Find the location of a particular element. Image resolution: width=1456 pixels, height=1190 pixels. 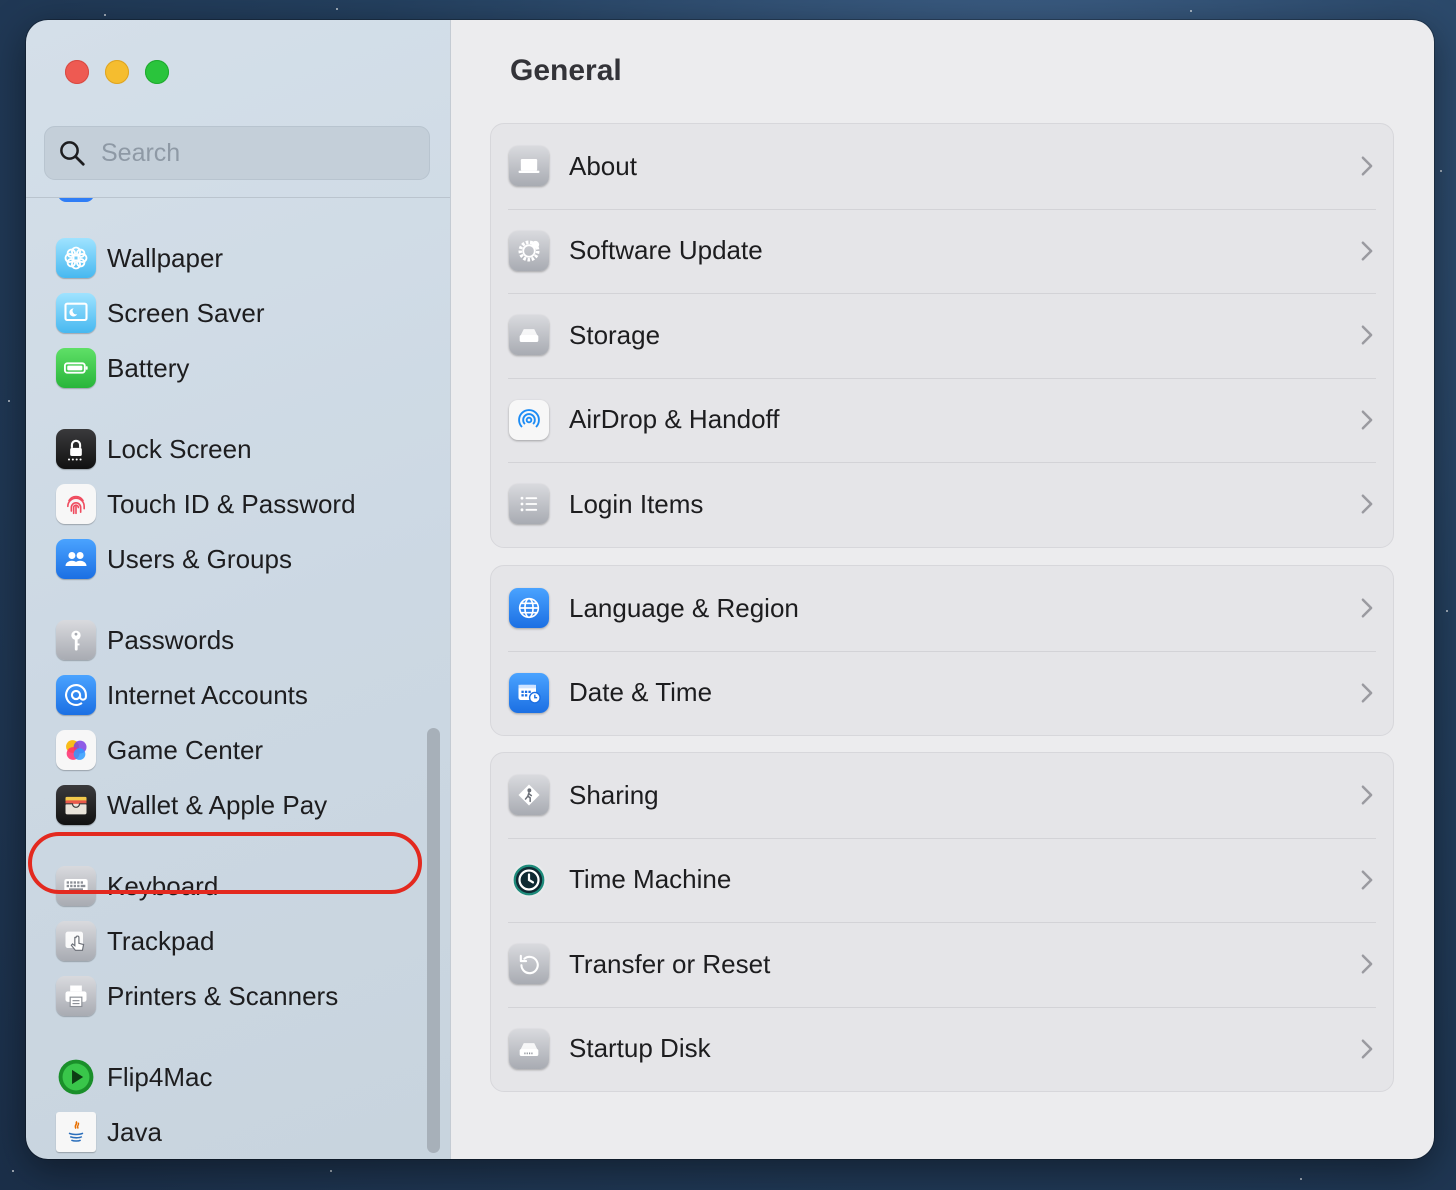

sidebar-item-game-center: Game Center is located at coordinates (236, 750).